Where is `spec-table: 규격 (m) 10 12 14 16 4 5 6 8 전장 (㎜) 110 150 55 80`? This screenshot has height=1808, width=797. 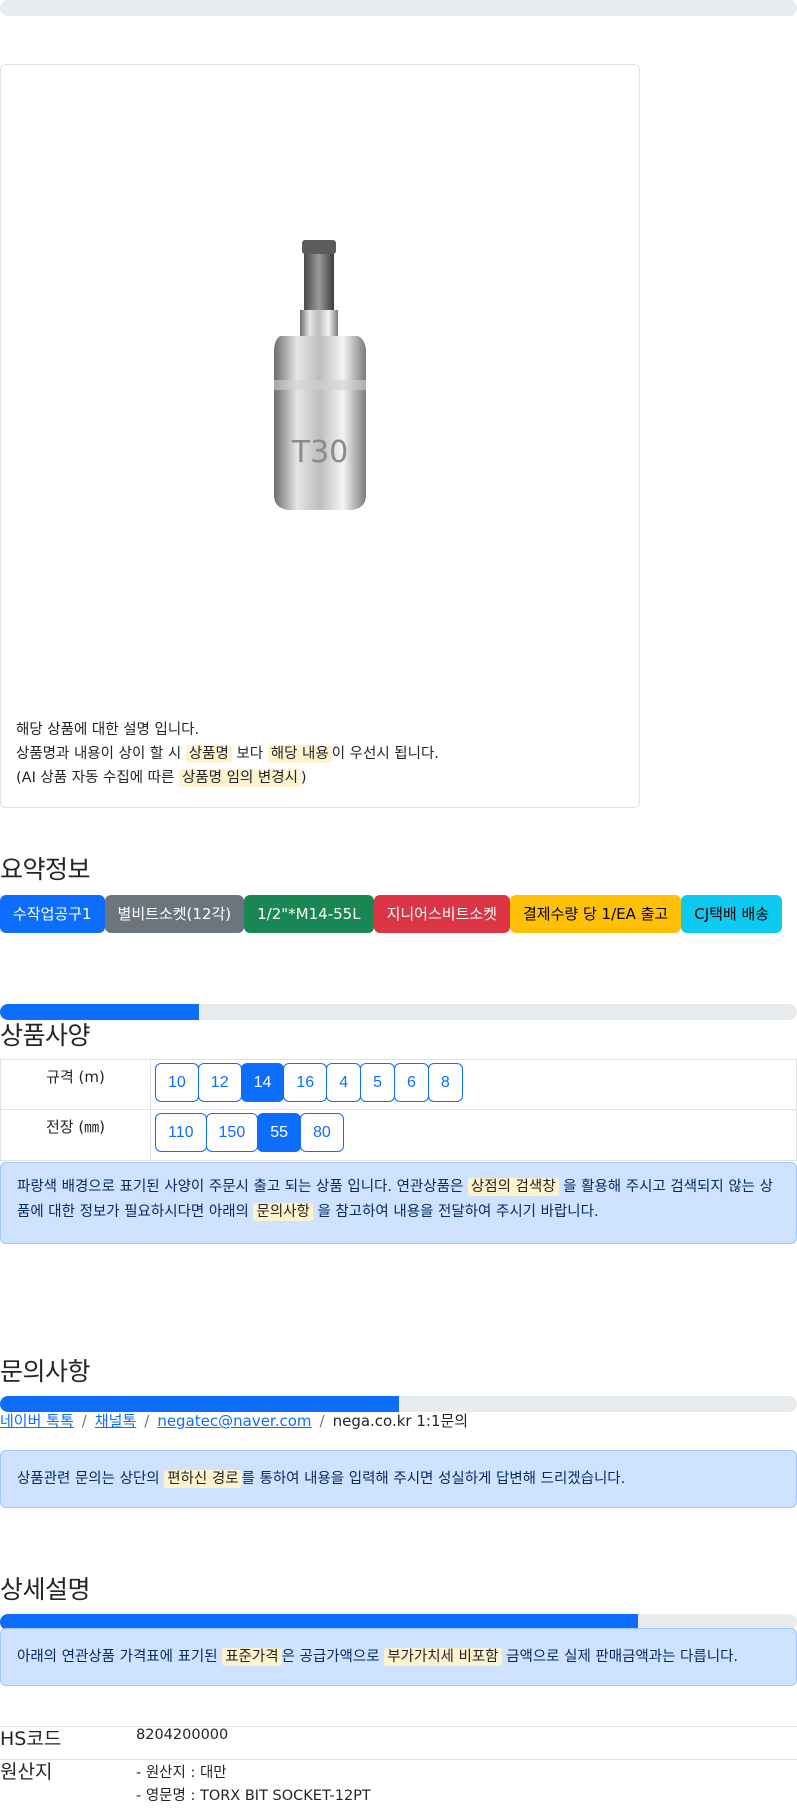 spec-table: 규격 (m) 10 12 14 16 4 5 6 8 전장 (㎜) 110 150 55 80 is located at coordinates (398, 1110).